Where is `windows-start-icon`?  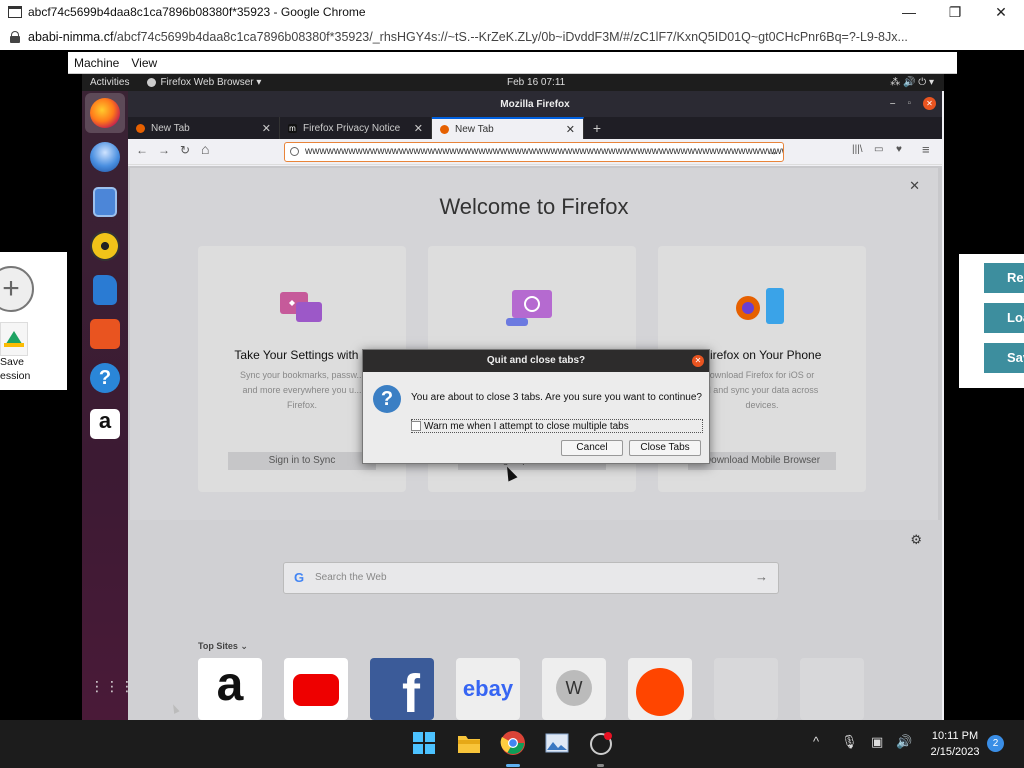
windows-start-icon is located at coordinates (424, 743).